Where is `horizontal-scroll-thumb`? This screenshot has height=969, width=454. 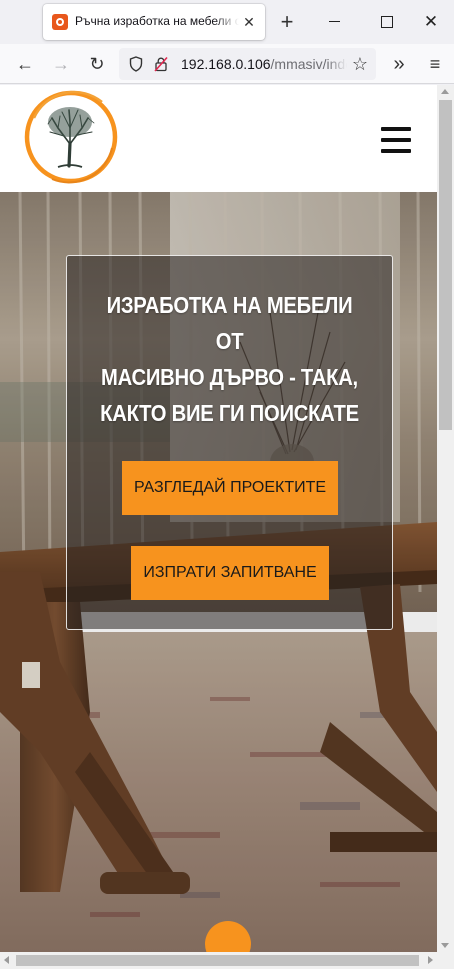 horizontal-scroll-thumb is located at coordinates (217, 960).